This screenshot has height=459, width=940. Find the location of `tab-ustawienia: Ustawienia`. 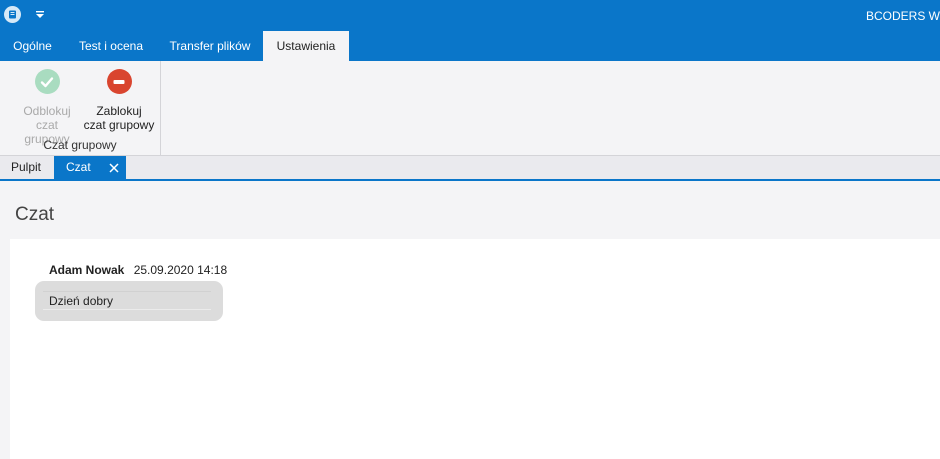

tab-ustawienia: Ustawienia is located at coordinates (306, 46).